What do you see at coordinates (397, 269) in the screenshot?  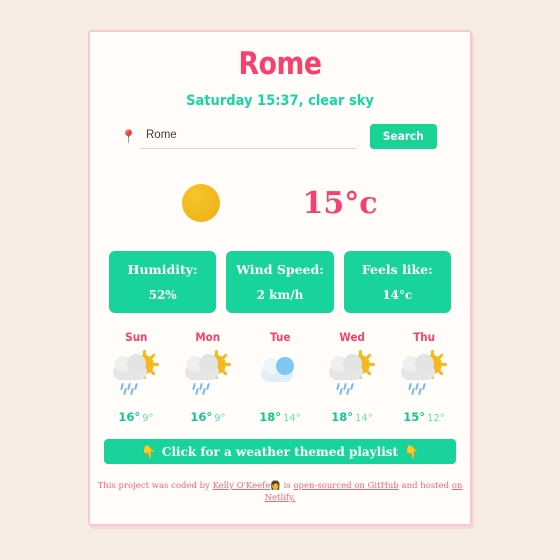 I see `feels-like-label: Feels like:` at bounding box center [397, 269].